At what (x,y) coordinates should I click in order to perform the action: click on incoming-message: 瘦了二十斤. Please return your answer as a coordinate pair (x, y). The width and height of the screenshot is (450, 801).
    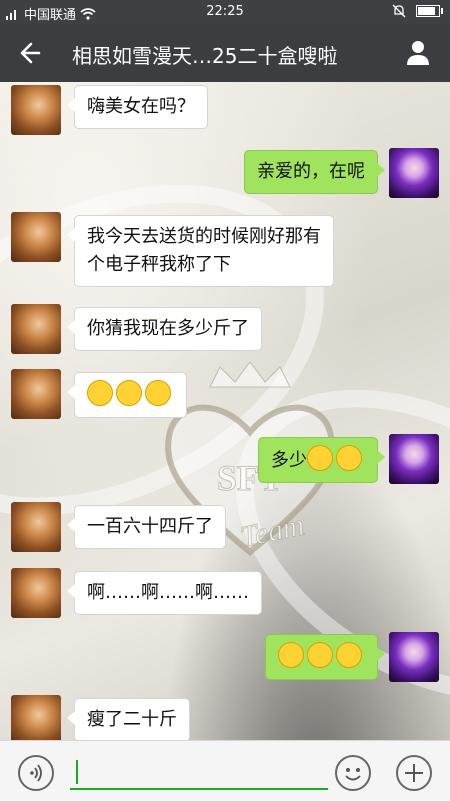
    Looking at the image, I should click on (128, 719).